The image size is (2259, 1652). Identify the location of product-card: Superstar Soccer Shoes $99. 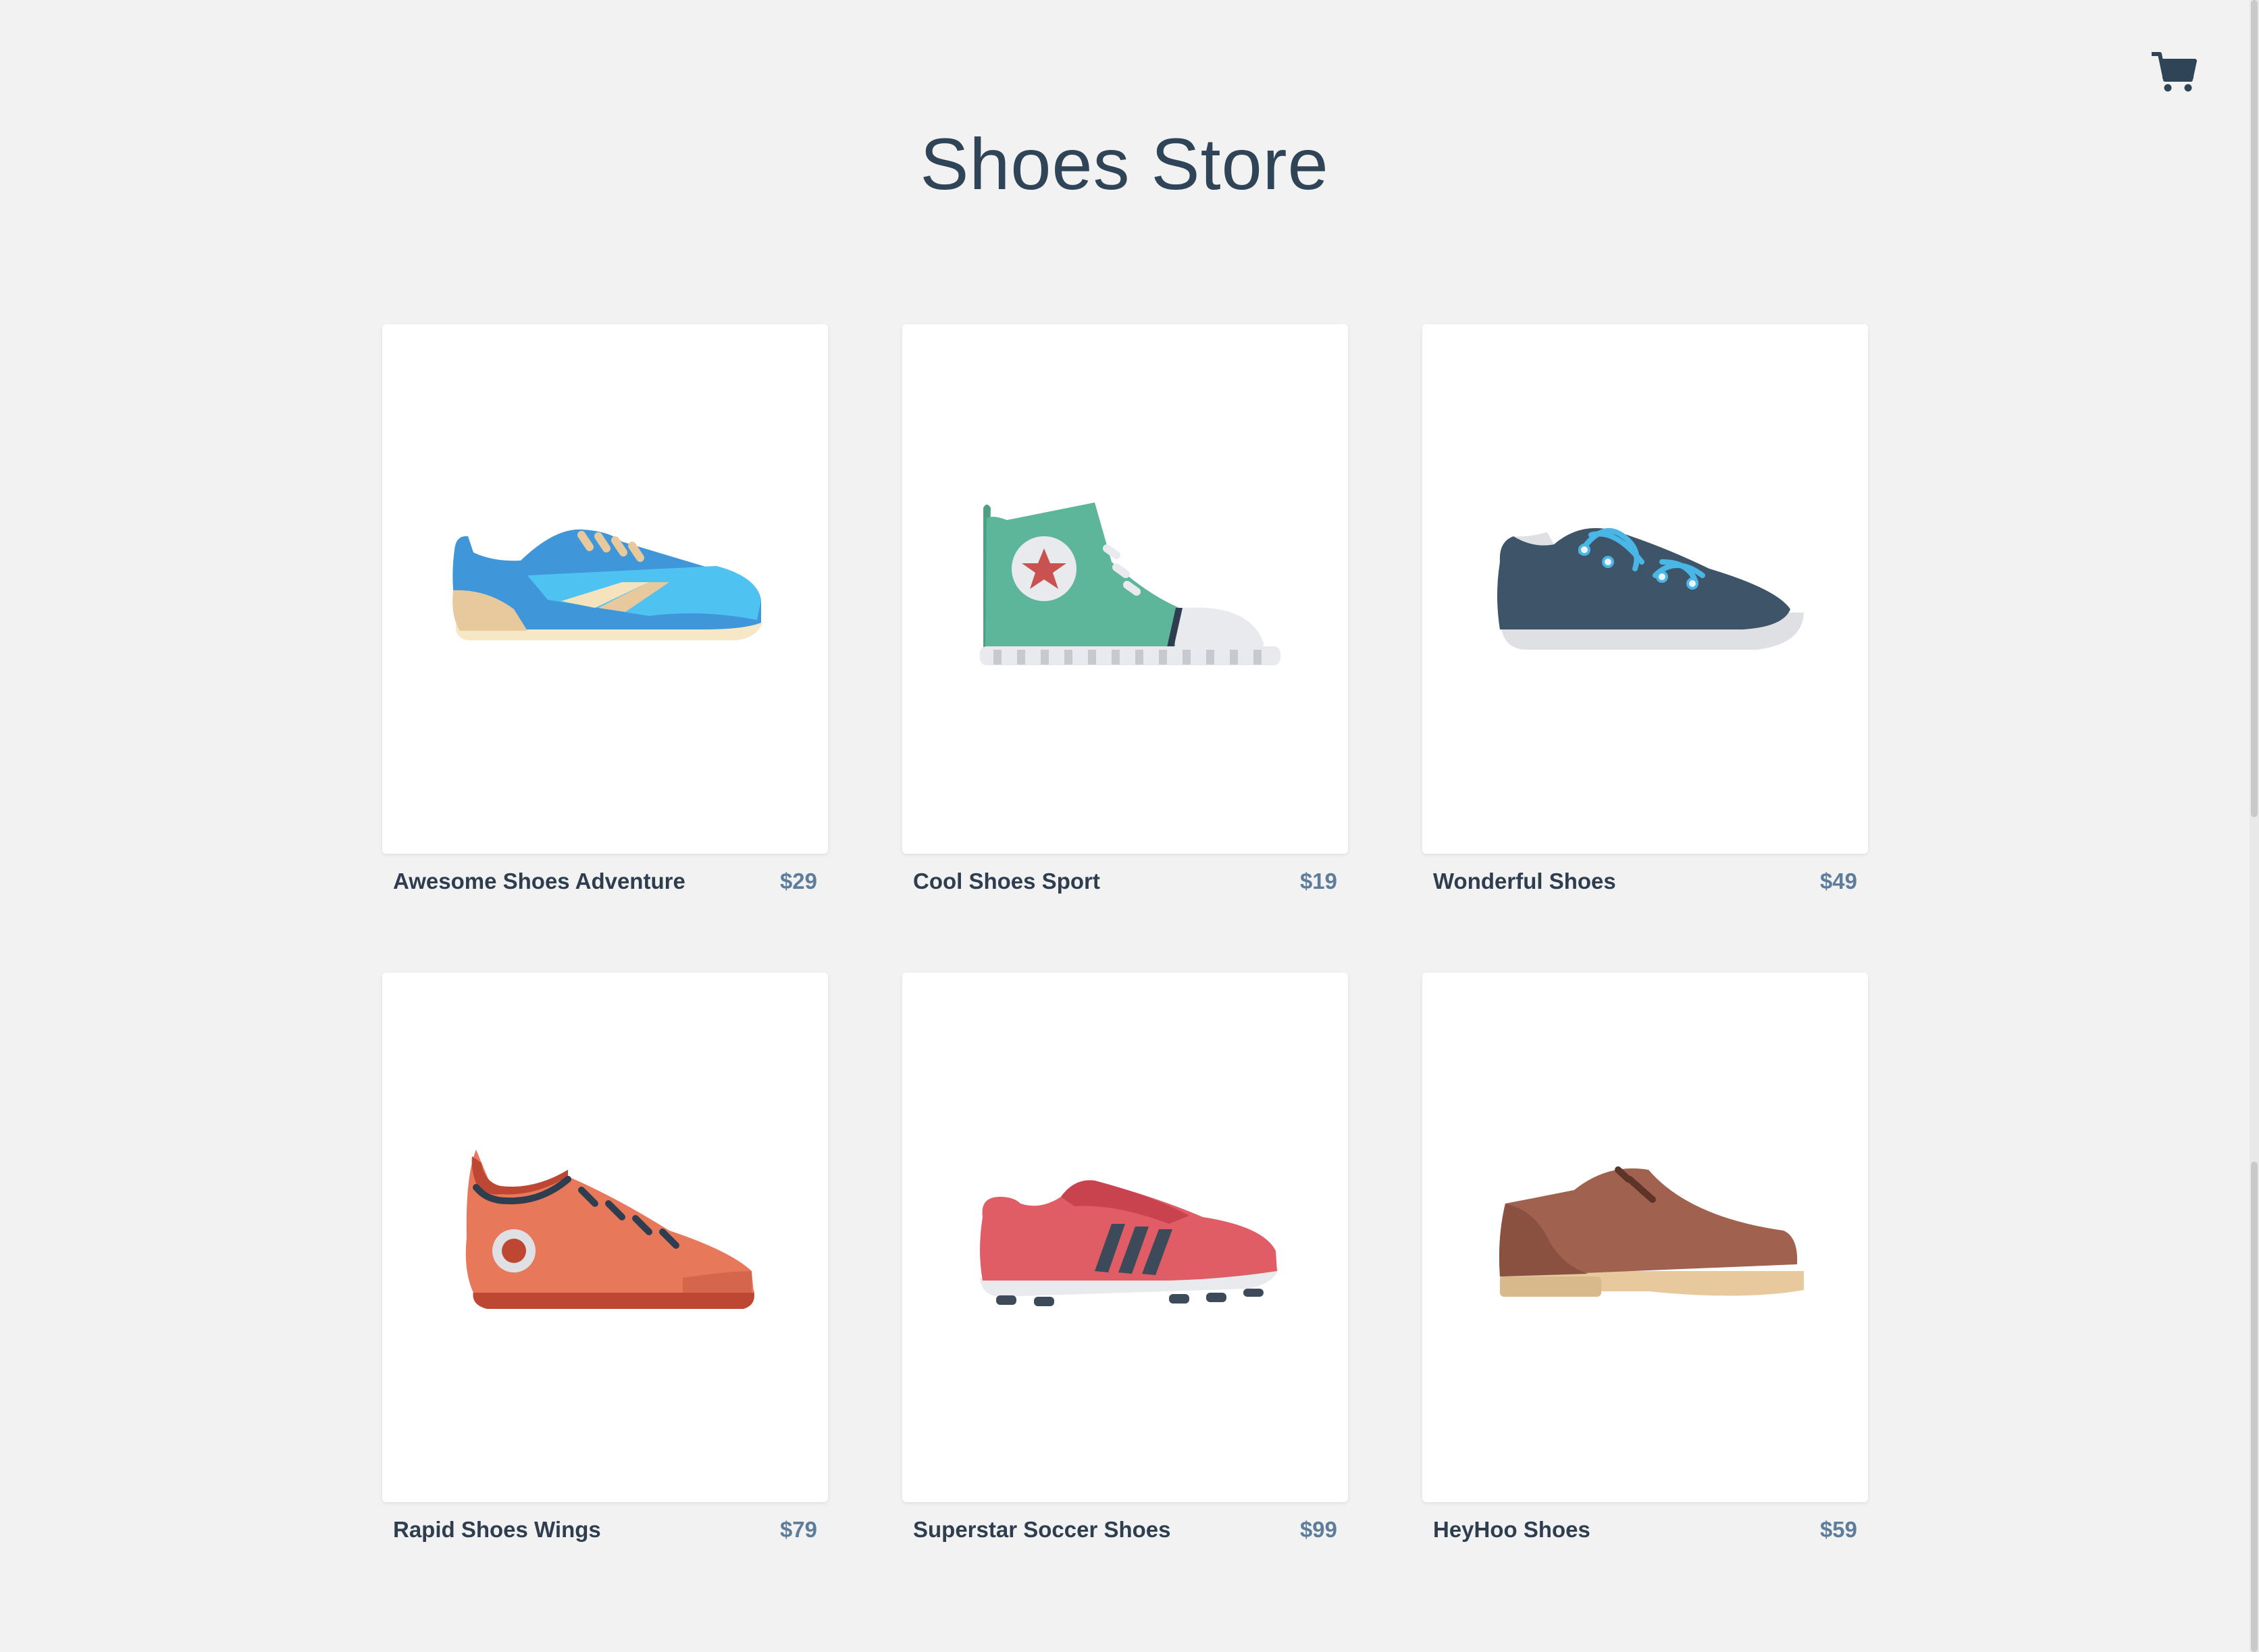
(1125, 1258).